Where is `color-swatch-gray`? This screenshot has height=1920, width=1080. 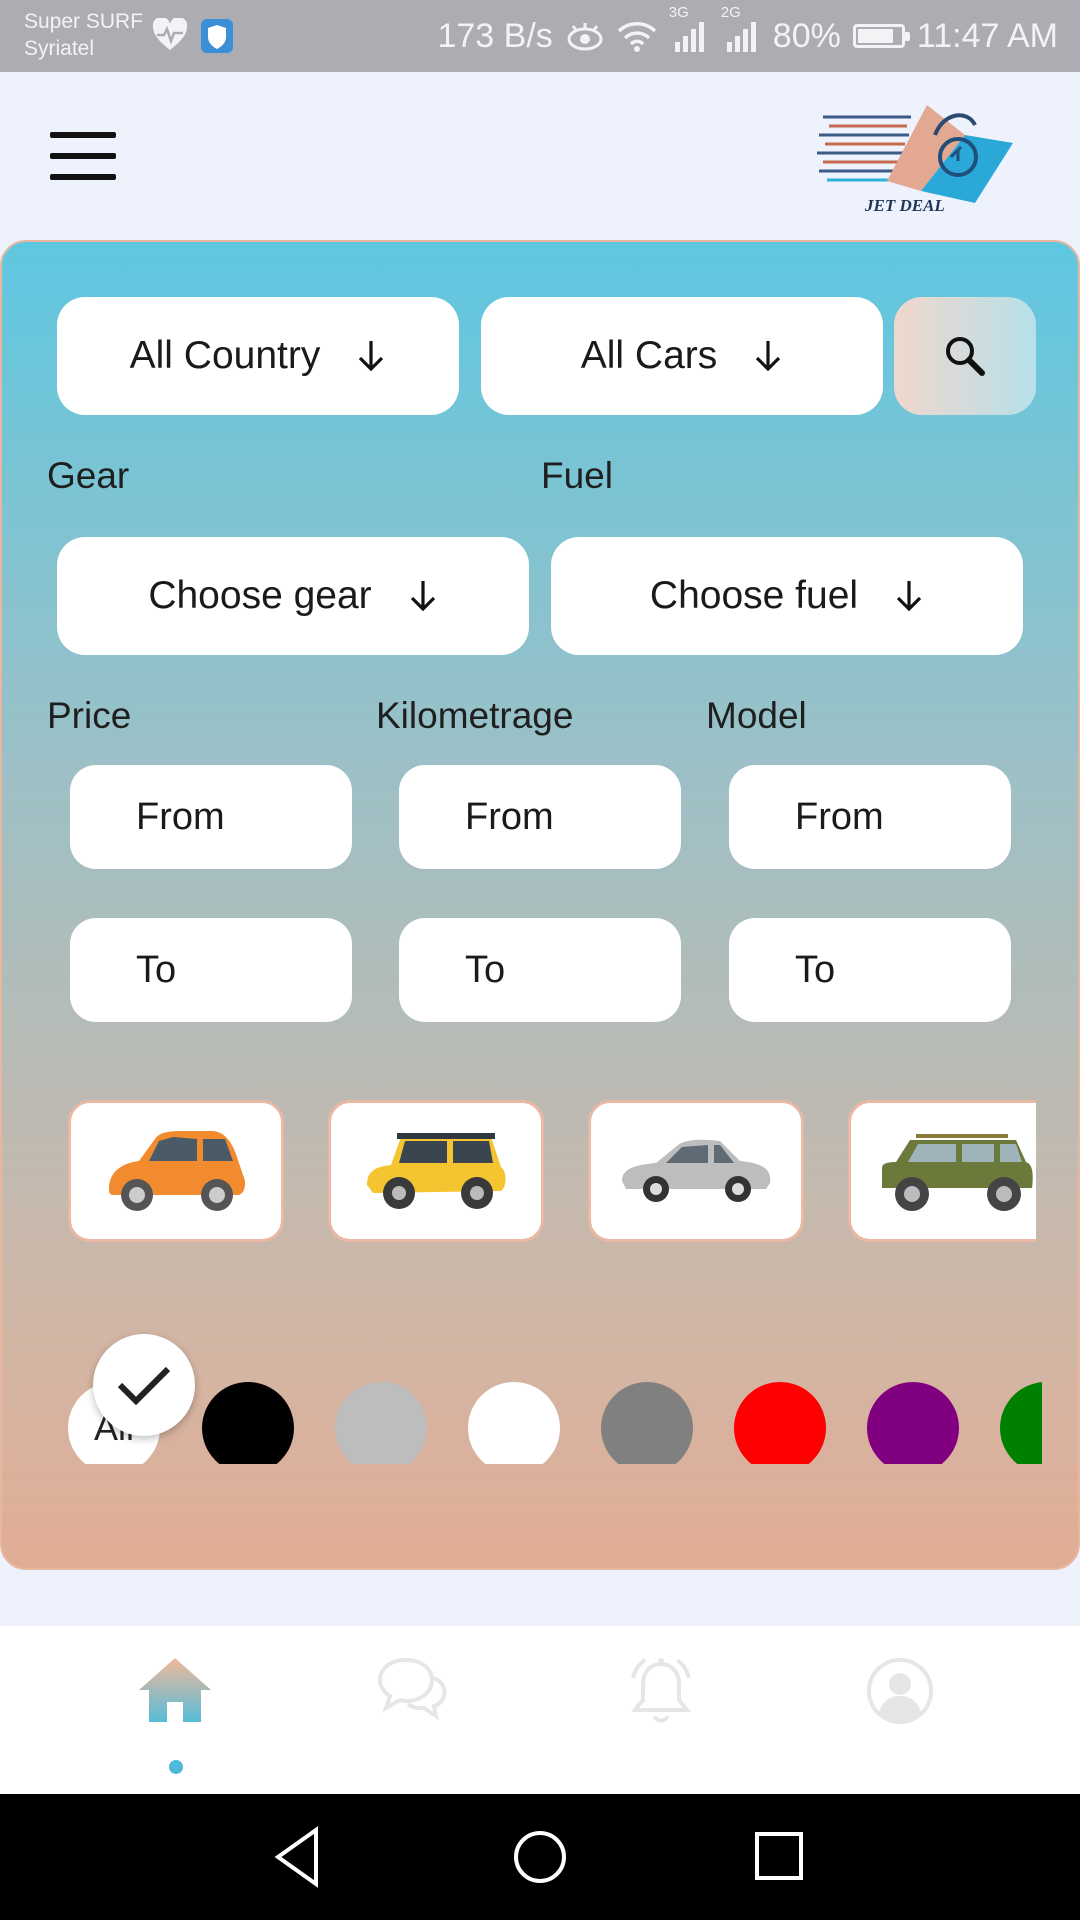 color-swatch-gray is located at coordinates (647, 1423).